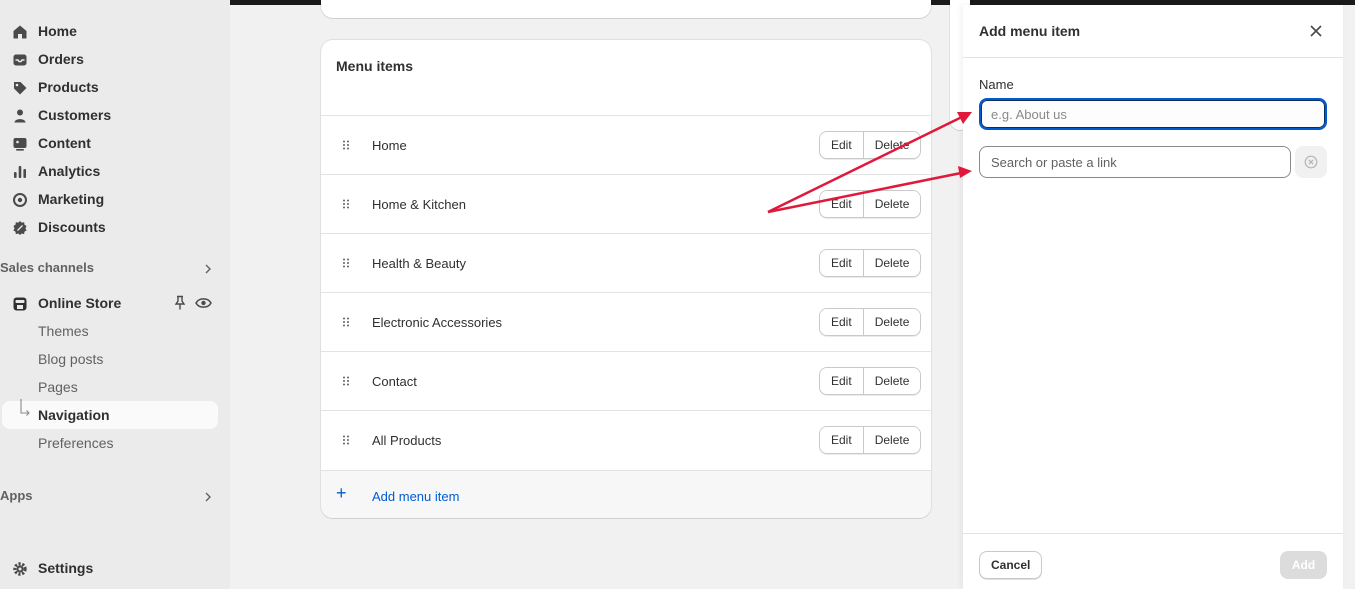 The height and width of the screenshot is (589, 1355). What do you see at coordinates (20, 200) in the screenshot?
I see `target-icon` at bounding box center [20, 200].